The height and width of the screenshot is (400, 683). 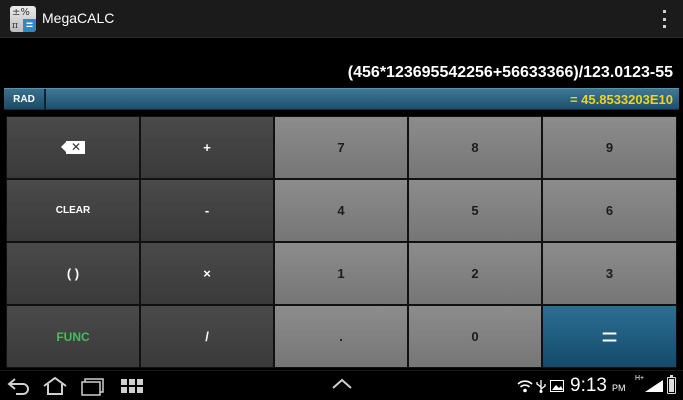 I want to click on app-icon-glyph-pi: π, so click(x=15, y=26).